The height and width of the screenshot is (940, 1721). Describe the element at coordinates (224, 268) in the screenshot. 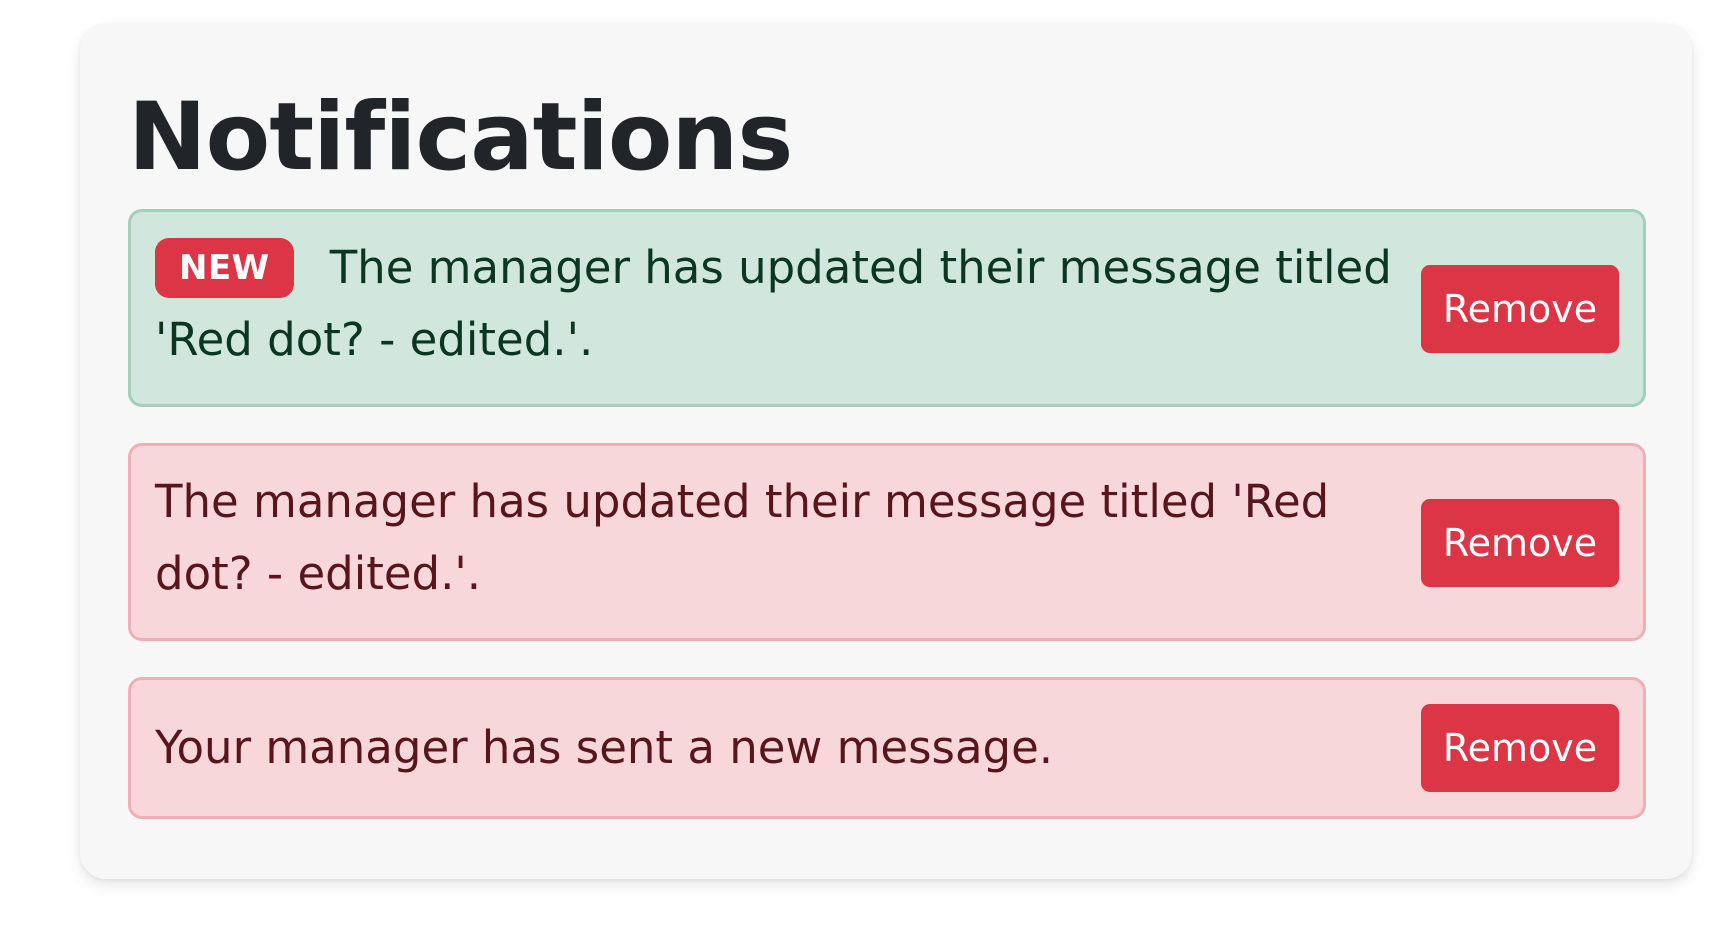

I see `new-badge: NEW` at that location.